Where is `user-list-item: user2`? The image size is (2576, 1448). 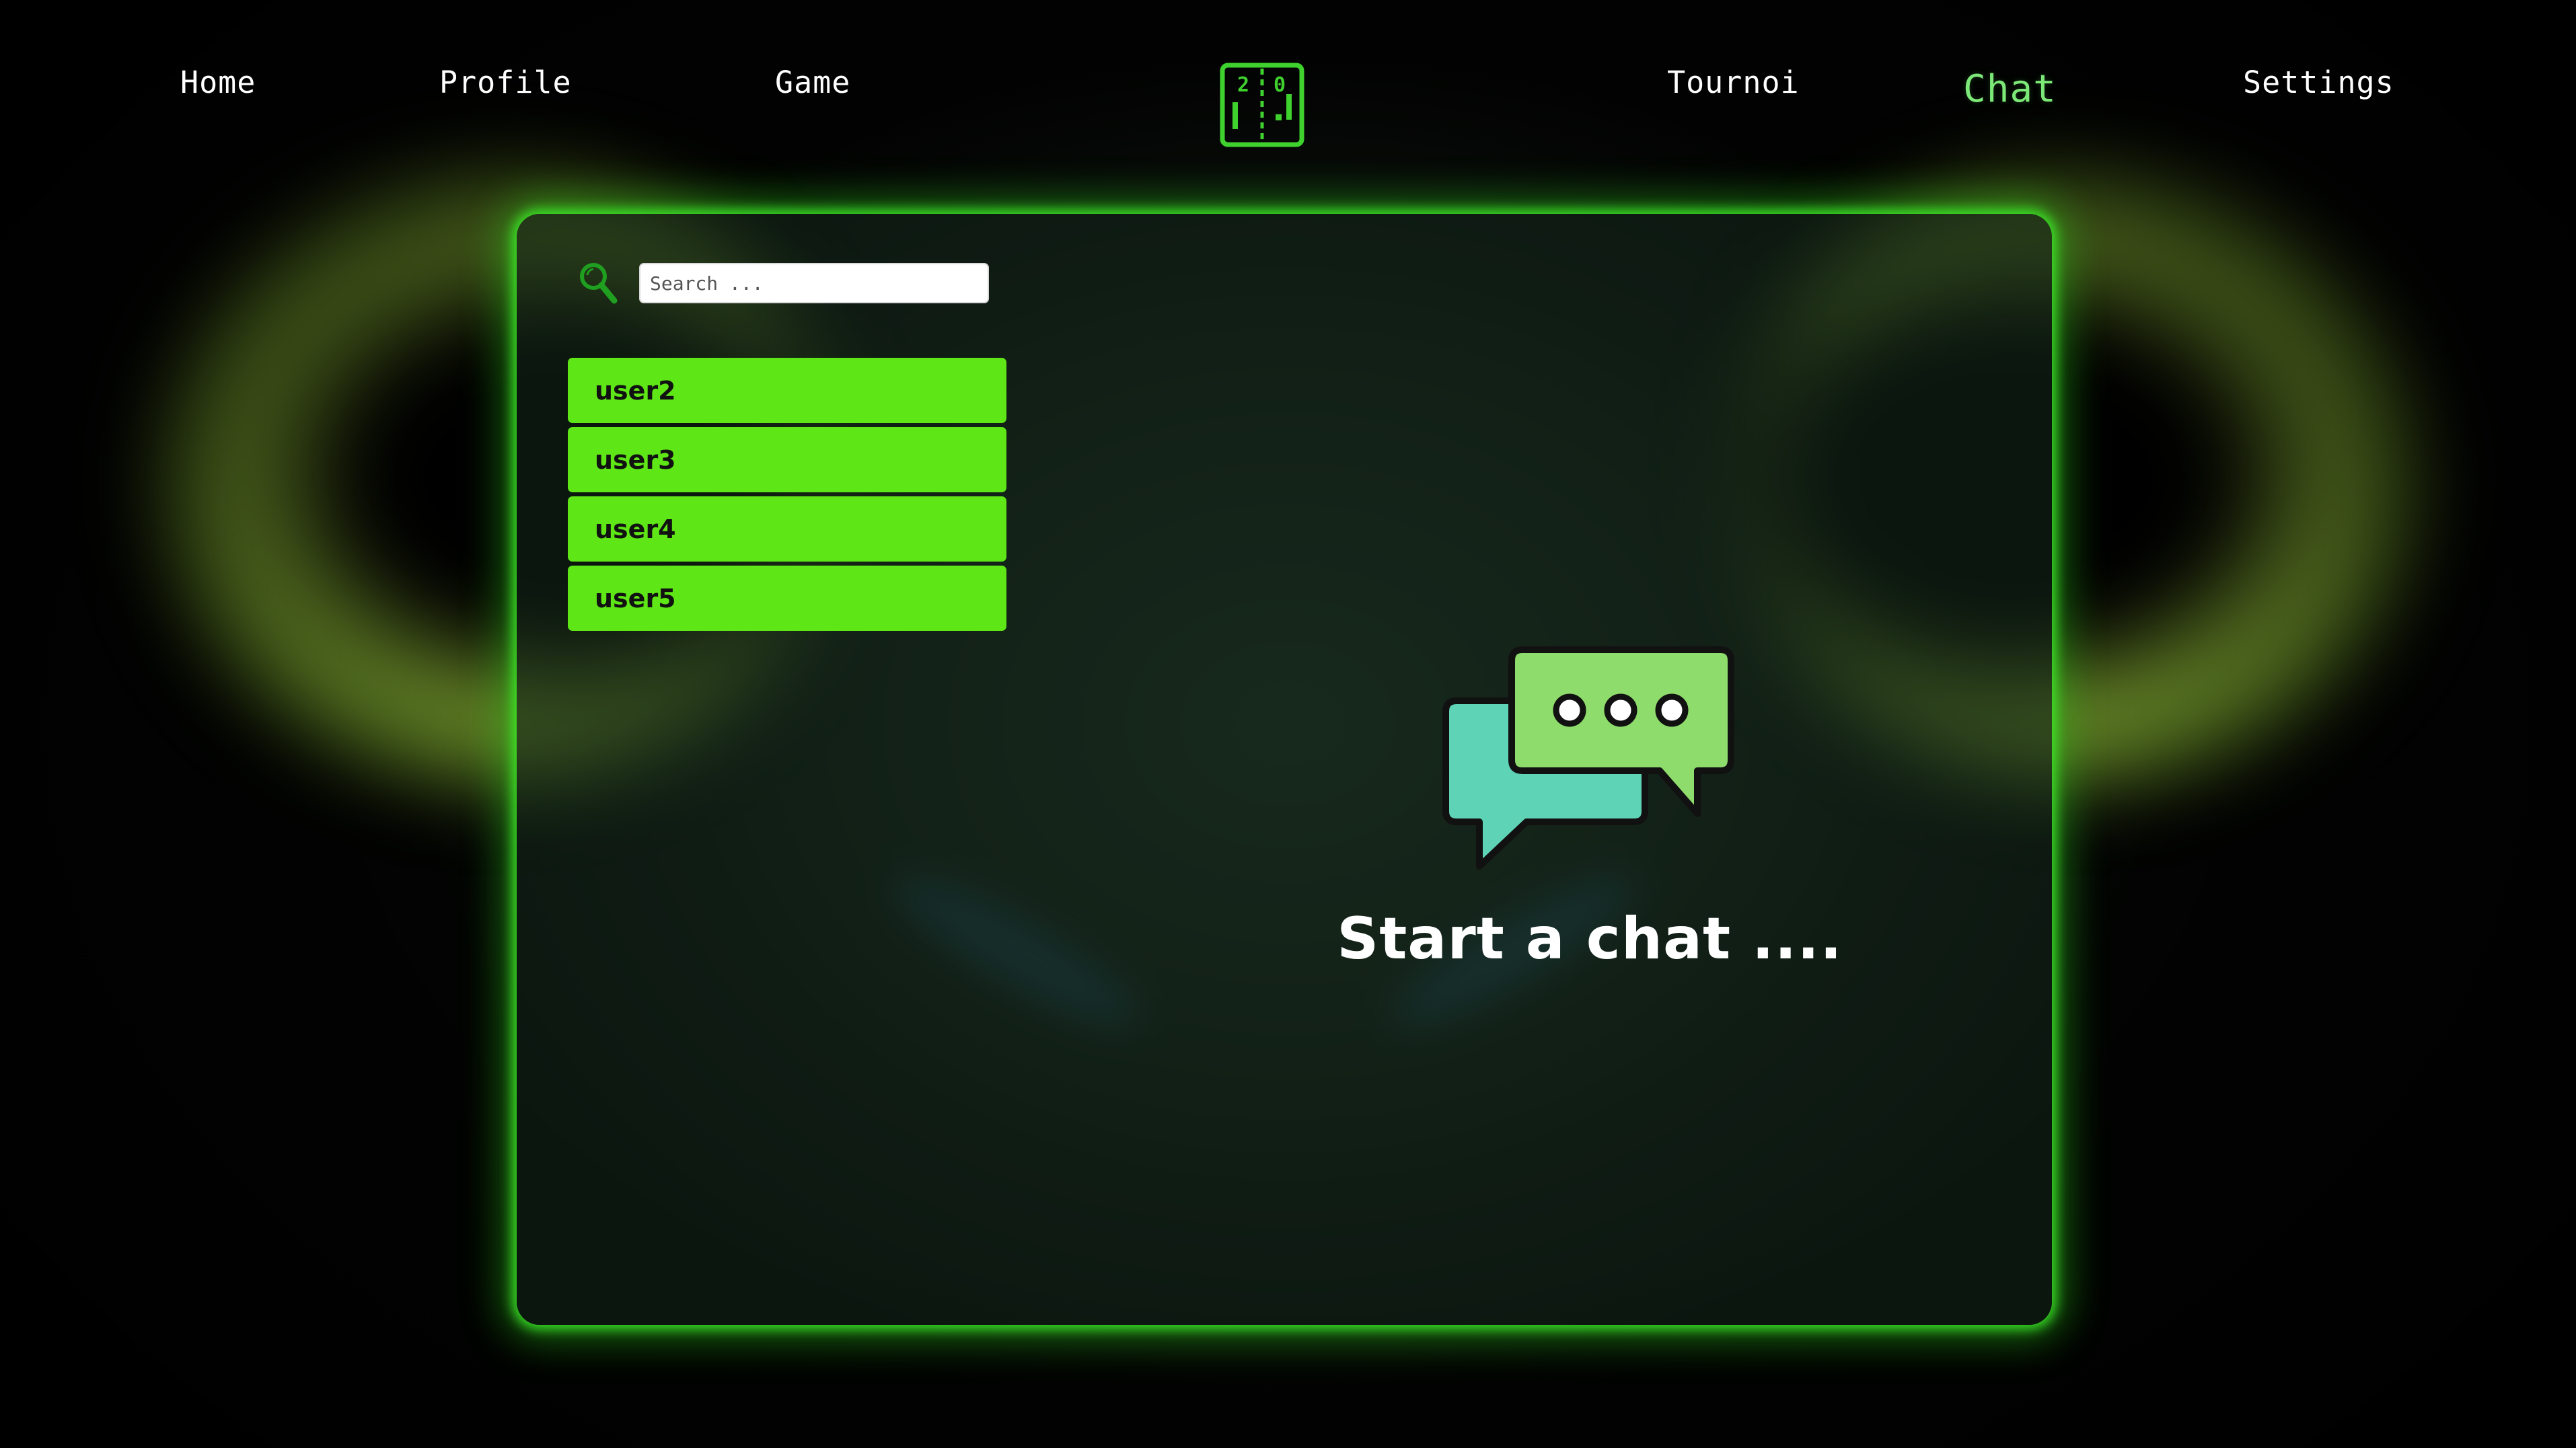
user-list-item: user2 is located at coordinates (787, 390).